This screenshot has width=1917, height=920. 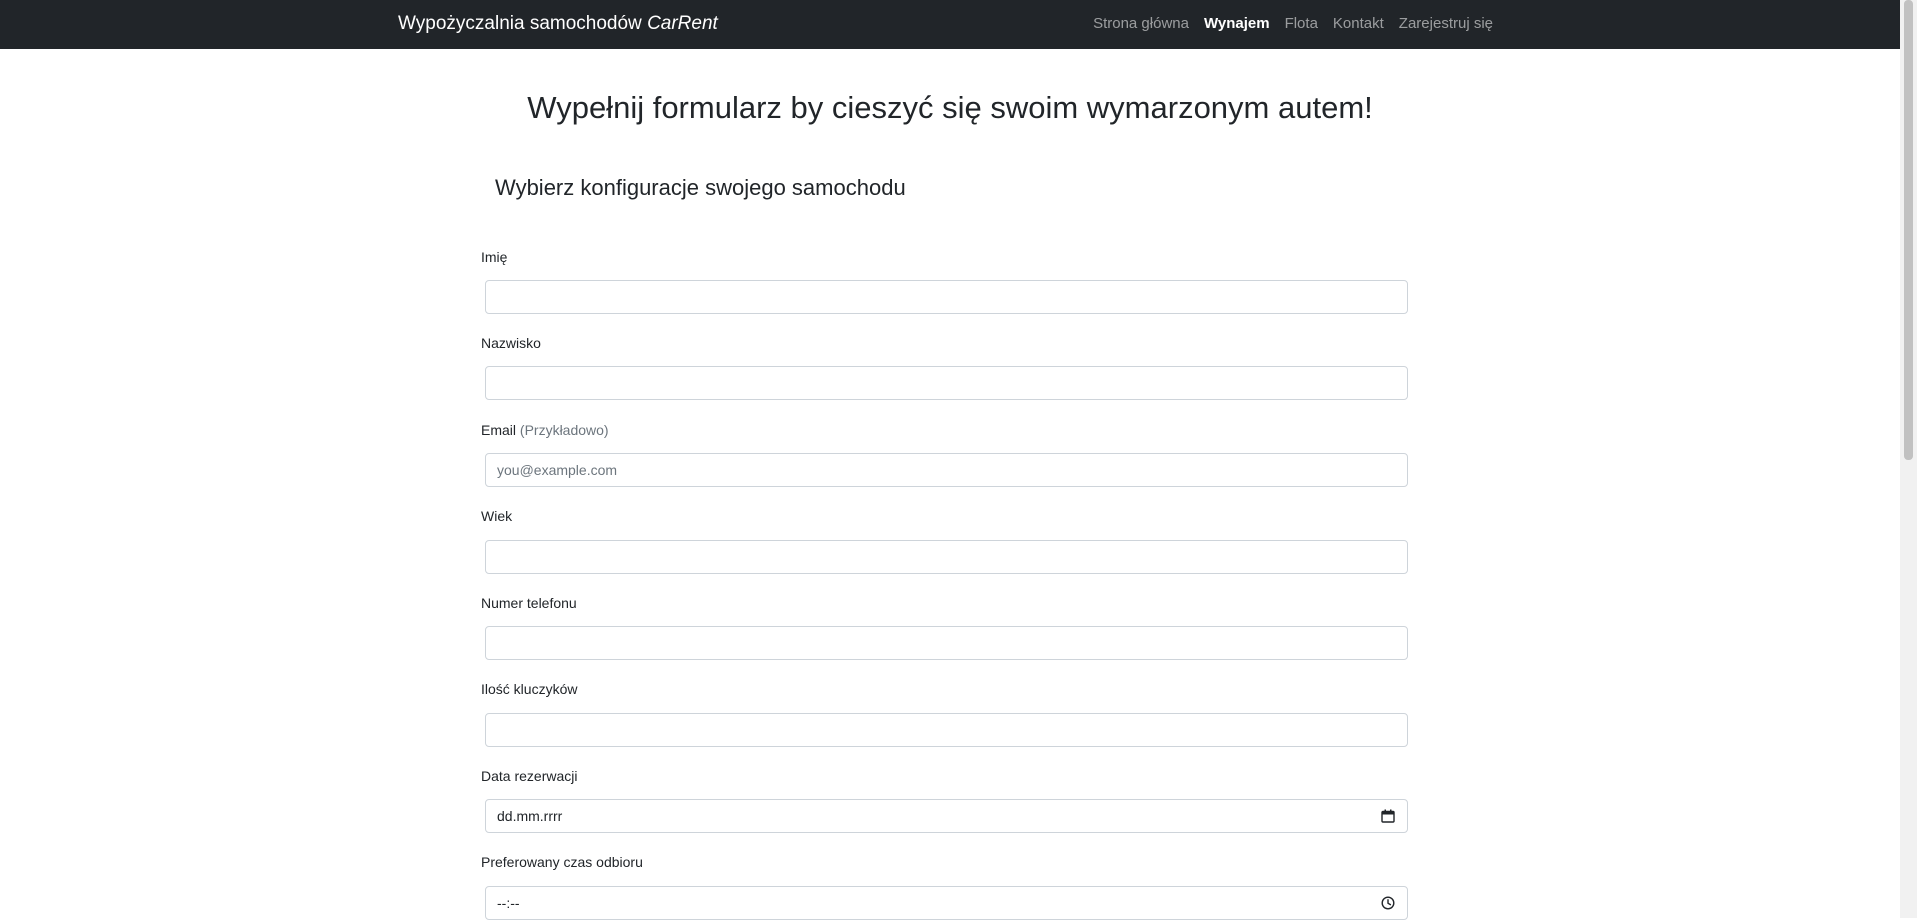 I want to click on first-name-input, so click(x=946, y=297).